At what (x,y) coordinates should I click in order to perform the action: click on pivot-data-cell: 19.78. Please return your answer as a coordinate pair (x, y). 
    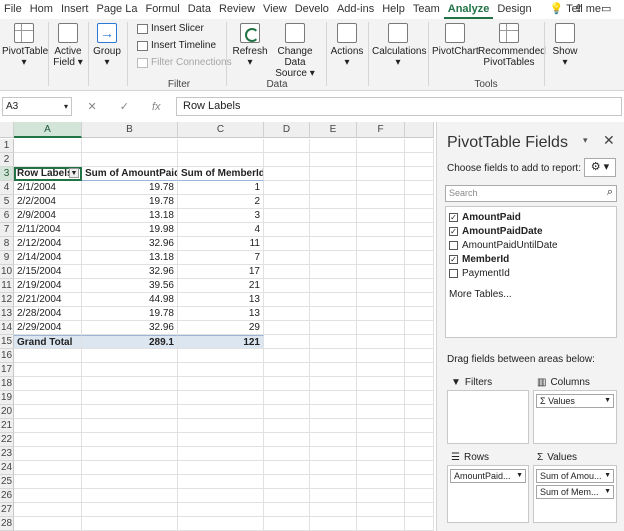
    Looking at the image, I should click on (130, 188).